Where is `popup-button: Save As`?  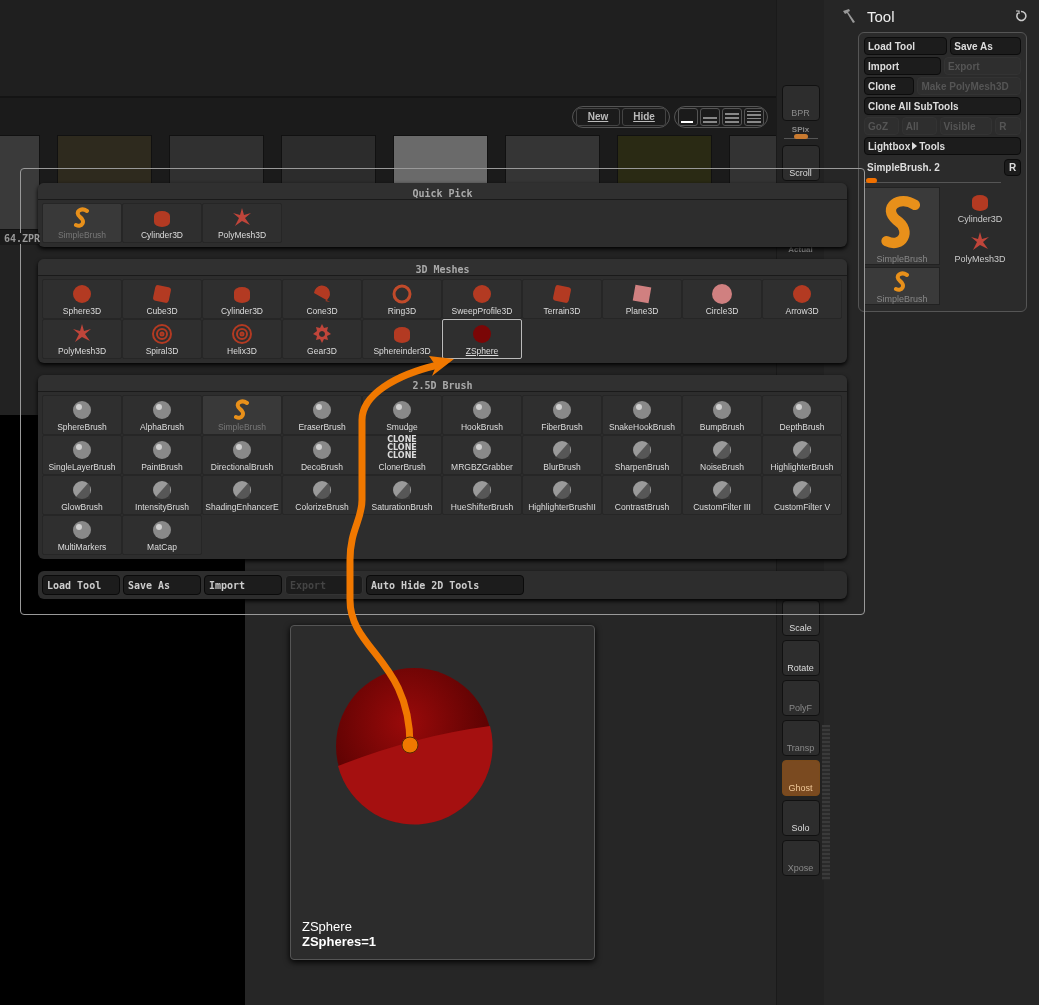 popup-button: Save As is located at coordinates (162, 585).